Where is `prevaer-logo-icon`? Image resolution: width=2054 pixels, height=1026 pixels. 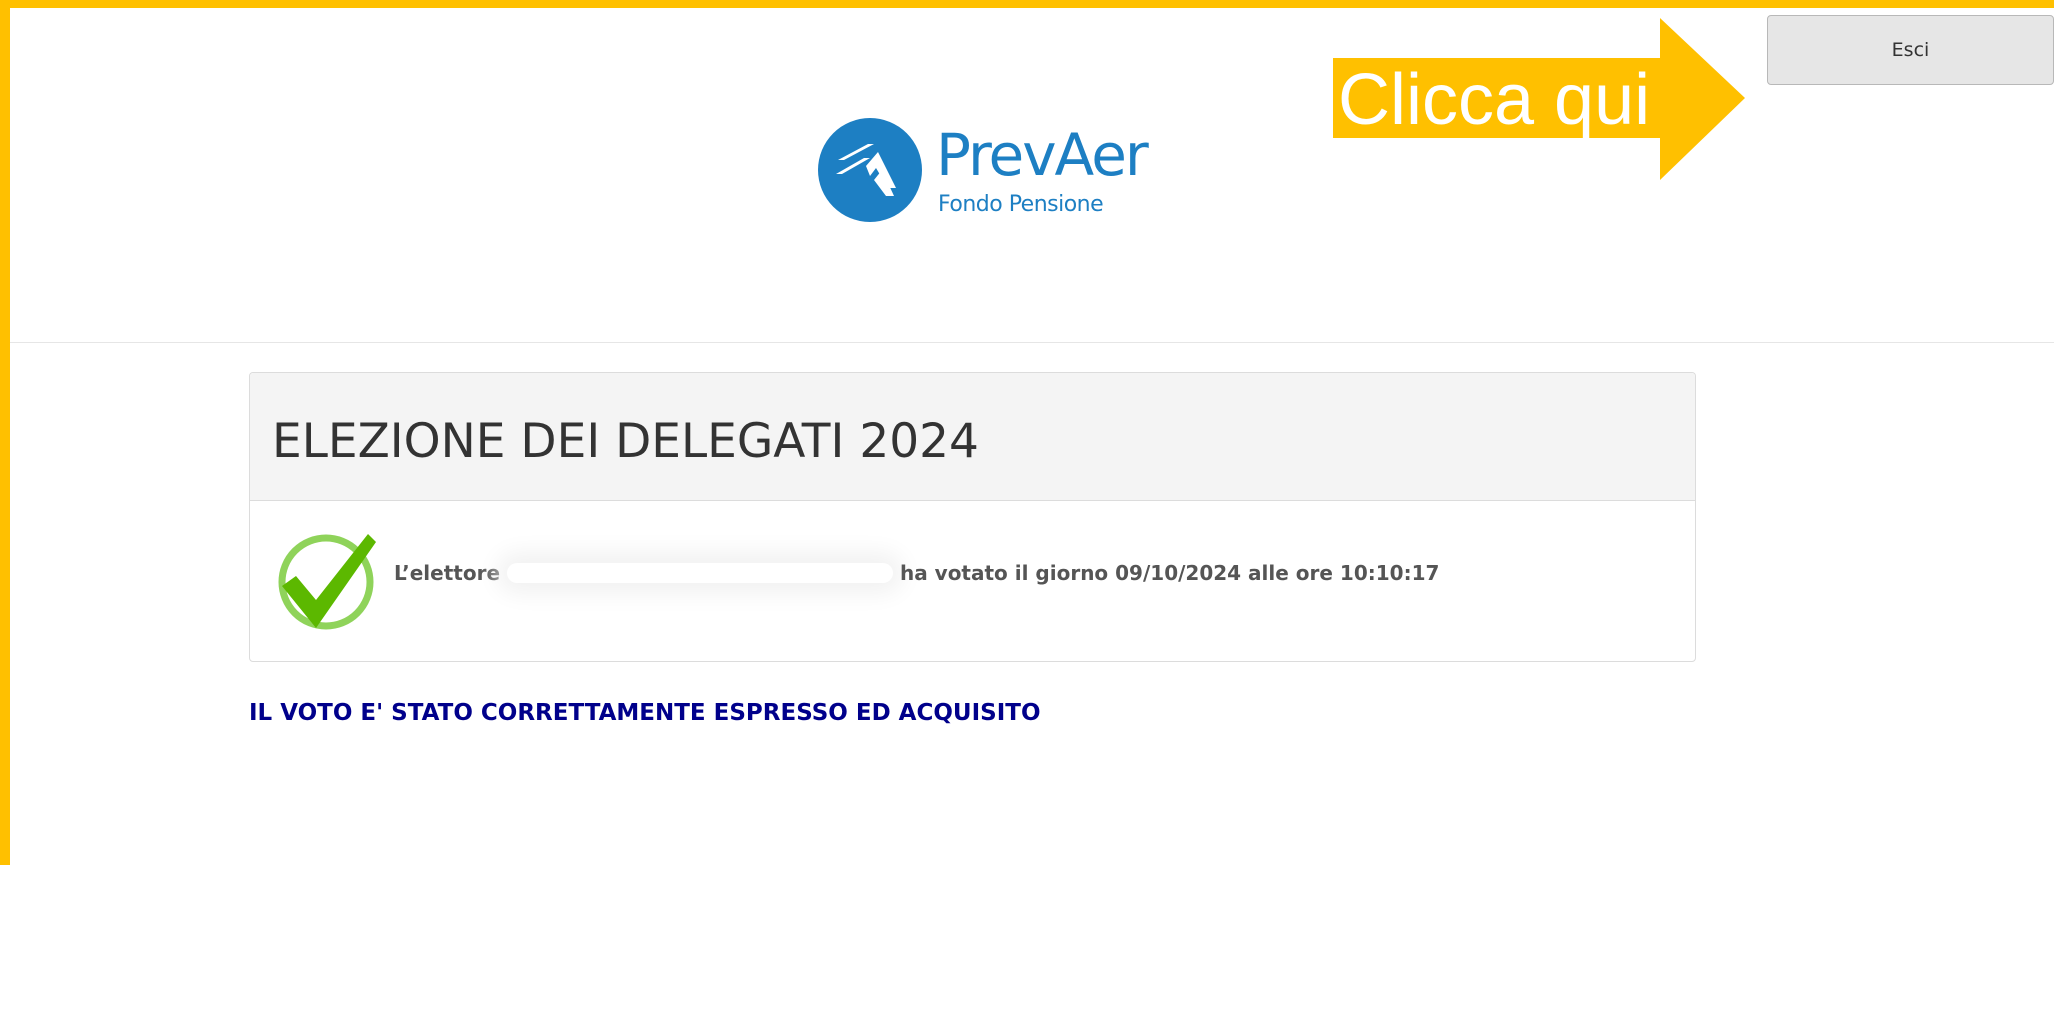
prevaer-logo-icon is located at coordinates (870, 170).